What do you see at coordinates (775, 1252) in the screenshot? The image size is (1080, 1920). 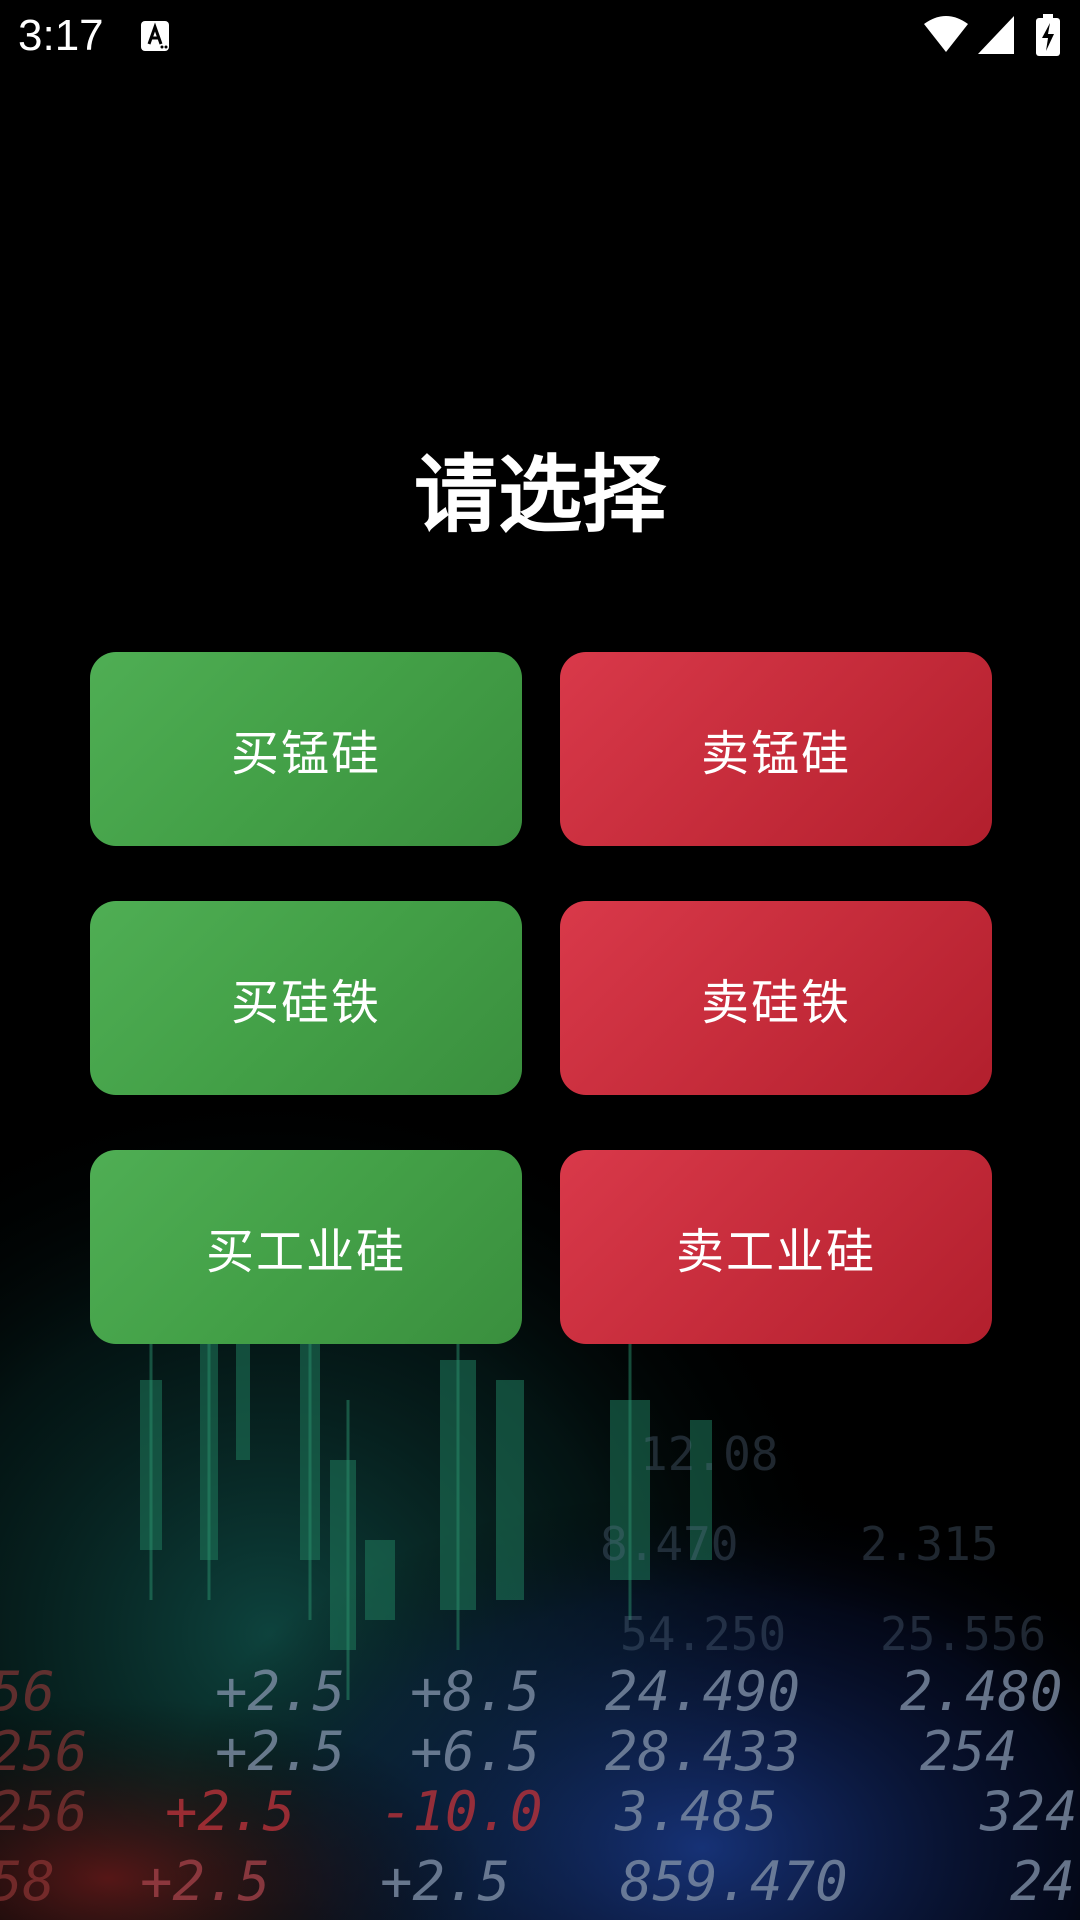 I see `button-label: 卖工业硅` at bounding box center [775, 1252].